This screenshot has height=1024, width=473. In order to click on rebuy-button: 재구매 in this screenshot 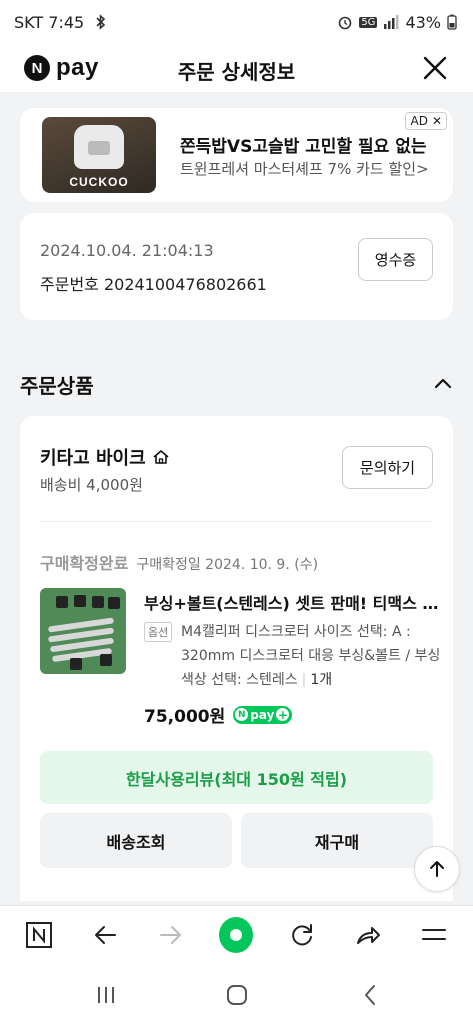, I will do `click(337, 840)`.